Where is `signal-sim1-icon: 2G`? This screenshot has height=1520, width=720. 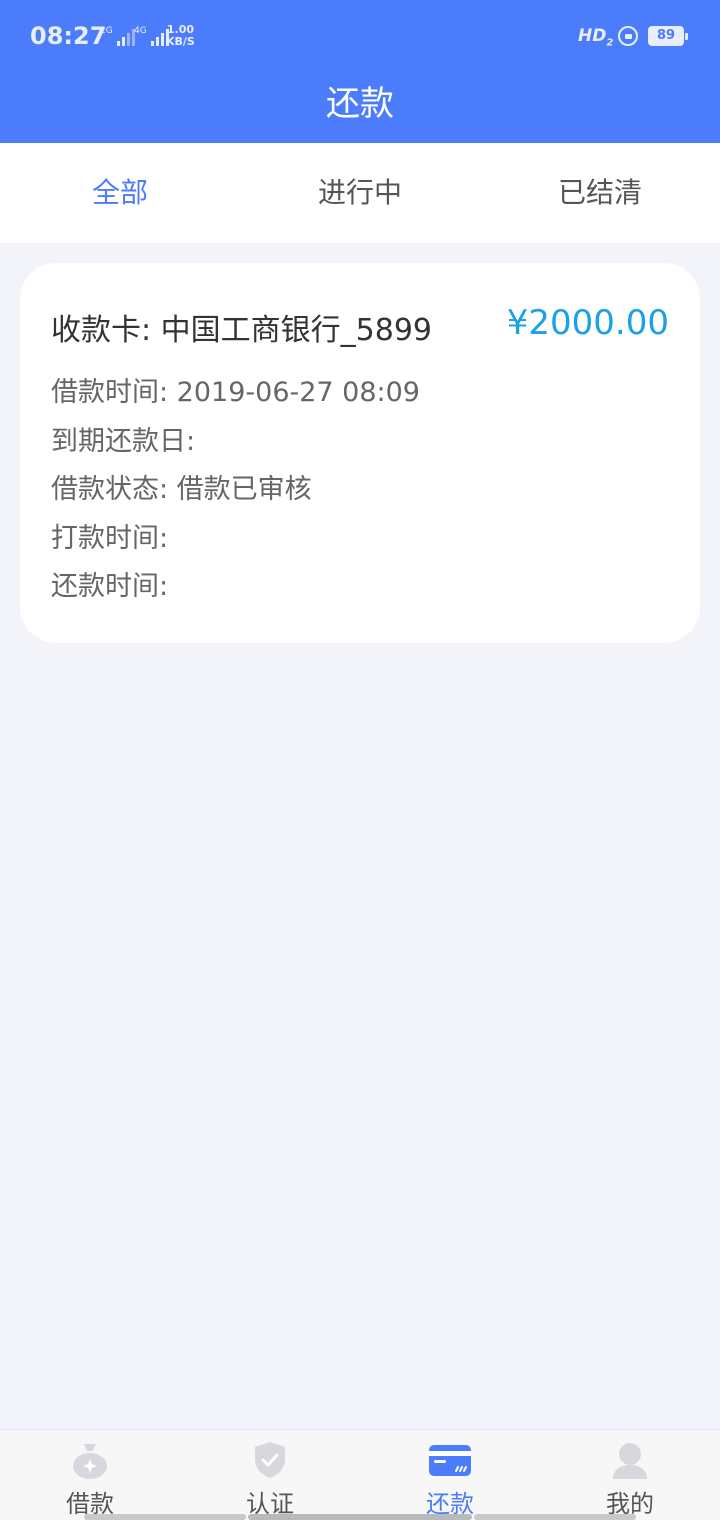 signal-sim1-icon: 2G is located at coordinates (117, 36).